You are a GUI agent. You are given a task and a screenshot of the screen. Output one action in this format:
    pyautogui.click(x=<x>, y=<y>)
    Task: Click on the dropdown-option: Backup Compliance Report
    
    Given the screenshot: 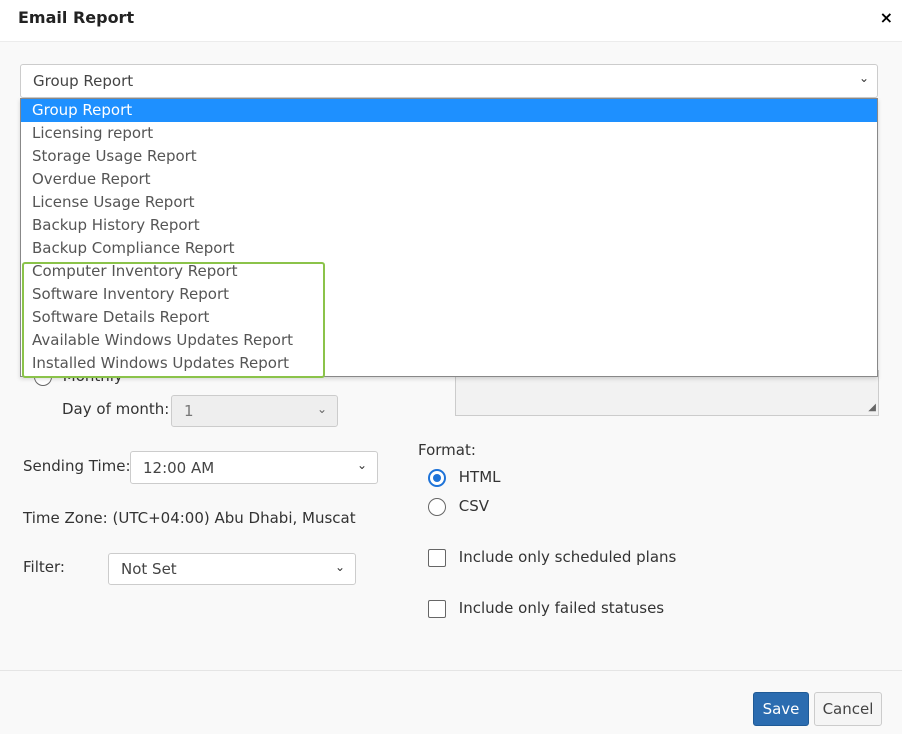 What is the action you would take?
    pyautogui.click(x=449, y=248)
    